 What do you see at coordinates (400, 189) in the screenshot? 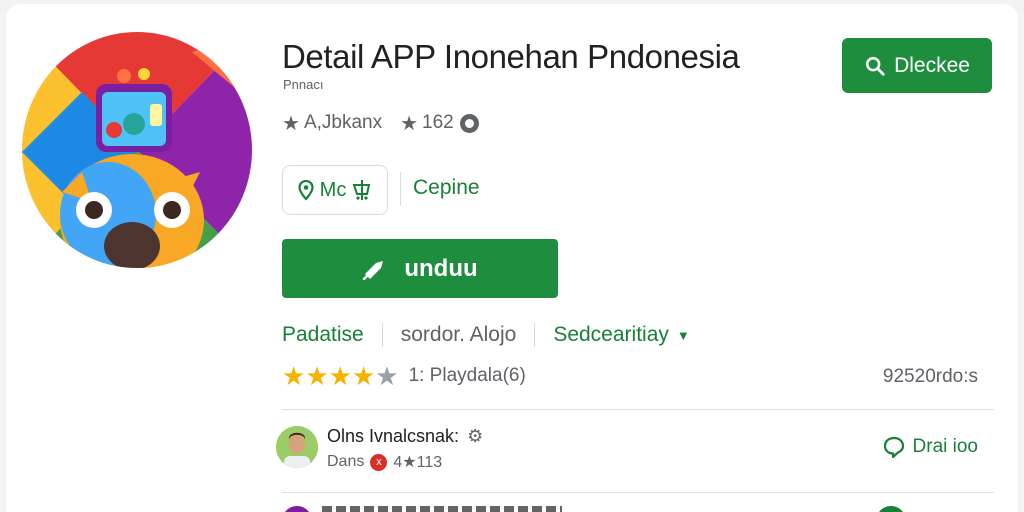
I see `chip-divider` at bounding box center [400, 189].